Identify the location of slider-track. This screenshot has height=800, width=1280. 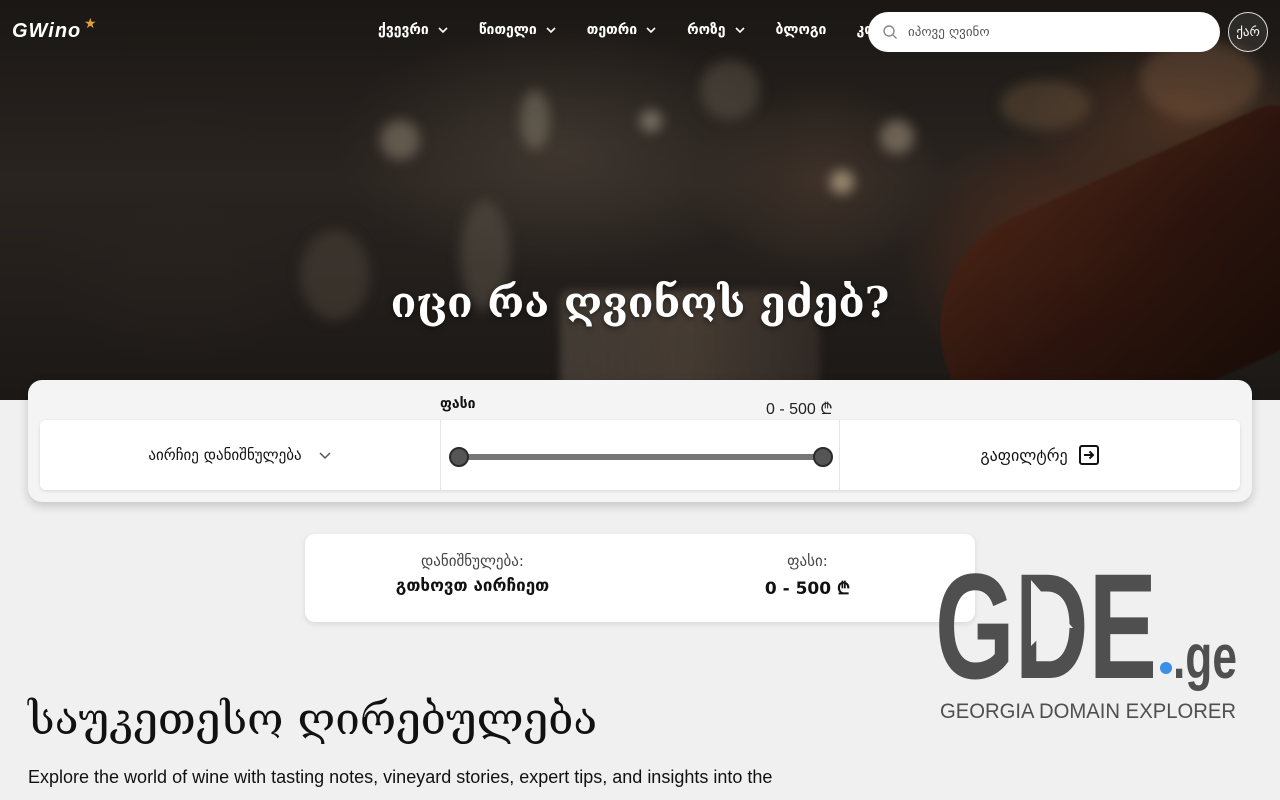
(641, 457).